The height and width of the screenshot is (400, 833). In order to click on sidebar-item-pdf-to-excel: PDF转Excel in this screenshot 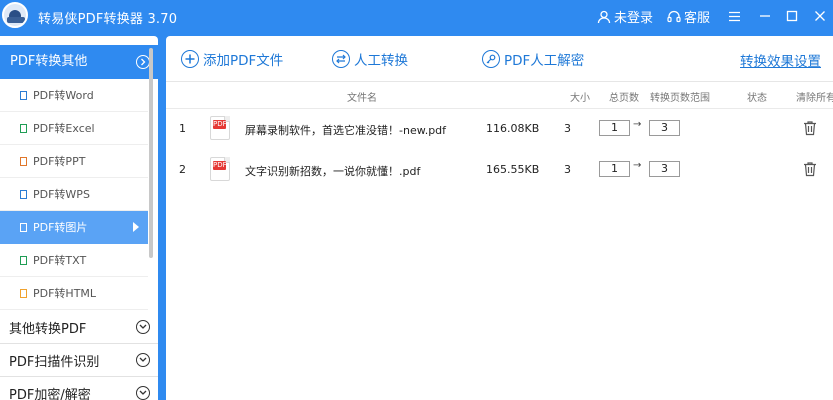, I will do `click(74, 128)`.